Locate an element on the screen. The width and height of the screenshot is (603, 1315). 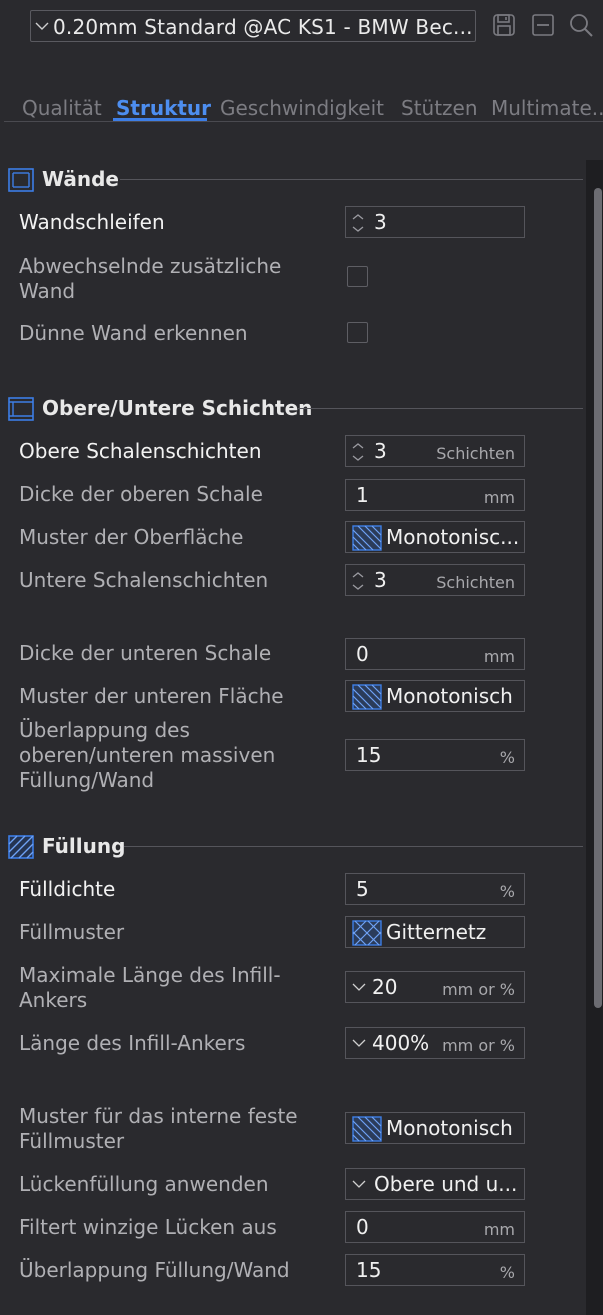
top-shell-layers-spinner: 3 Schichten is located at coordinates (435, 451).